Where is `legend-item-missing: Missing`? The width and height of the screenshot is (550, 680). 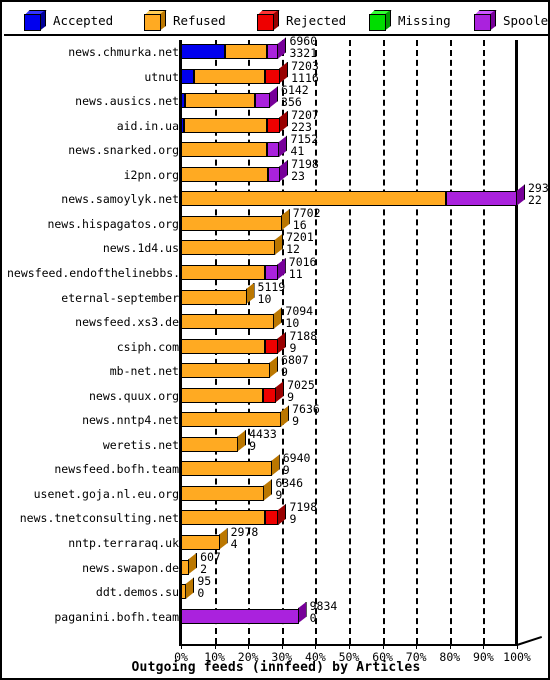 legend-item-missing: Missing is located at coordinates (410, 20).